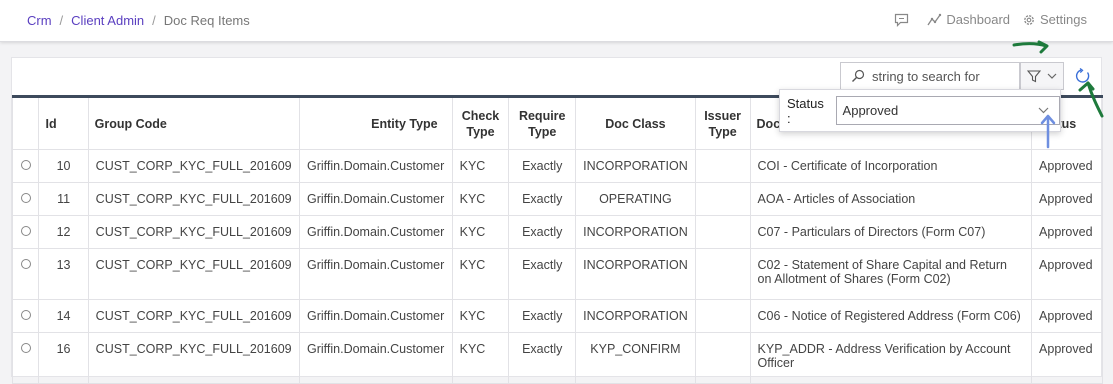 Image resolution: width=1113 pixels, height=384 pixels. What do you see at coordinates (63, 232) in the screenshot?
I see `cell-id: 12` at bounding box center [63, 232].